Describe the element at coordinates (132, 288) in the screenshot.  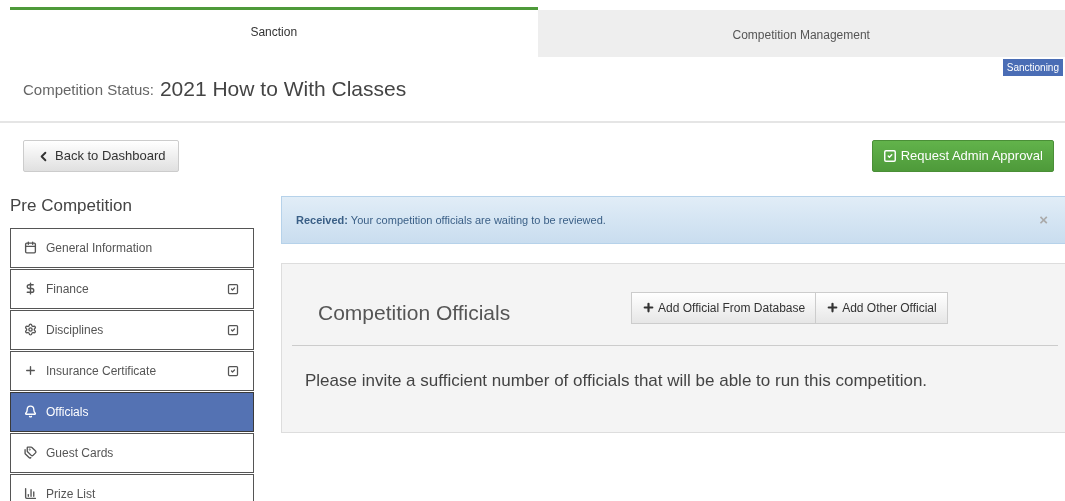
I see `sidebar-item: Finance` at that location.